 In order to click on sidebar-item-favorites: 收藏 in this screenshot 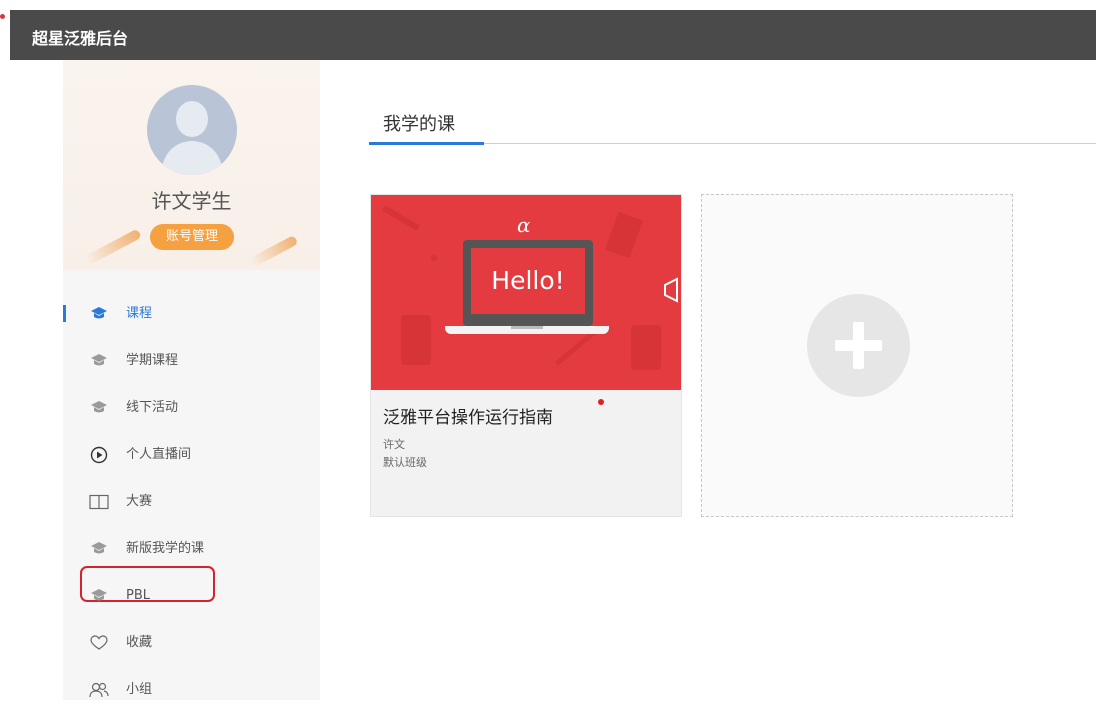, I will do `click(191, 642)`.